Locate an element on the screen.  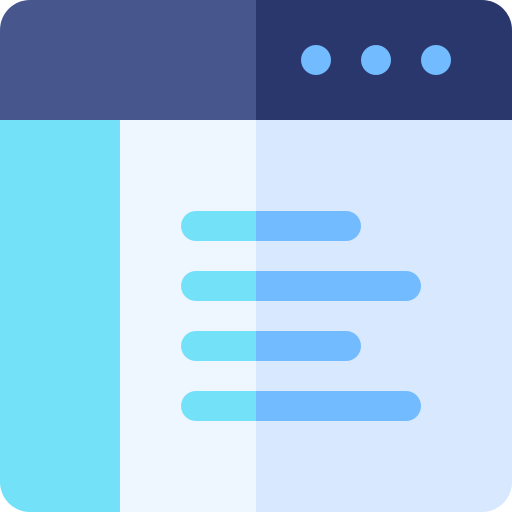
text-line-3-right is located at coordinates (308, 346).